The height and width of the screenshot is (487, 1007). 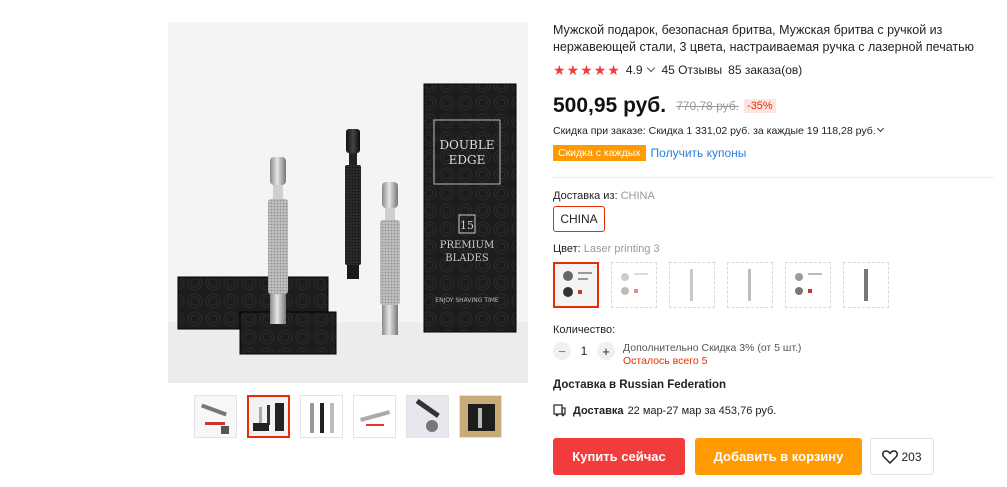 I want to click on color-label: Цвет: Laser printing 3, so click(x=606, y=249).